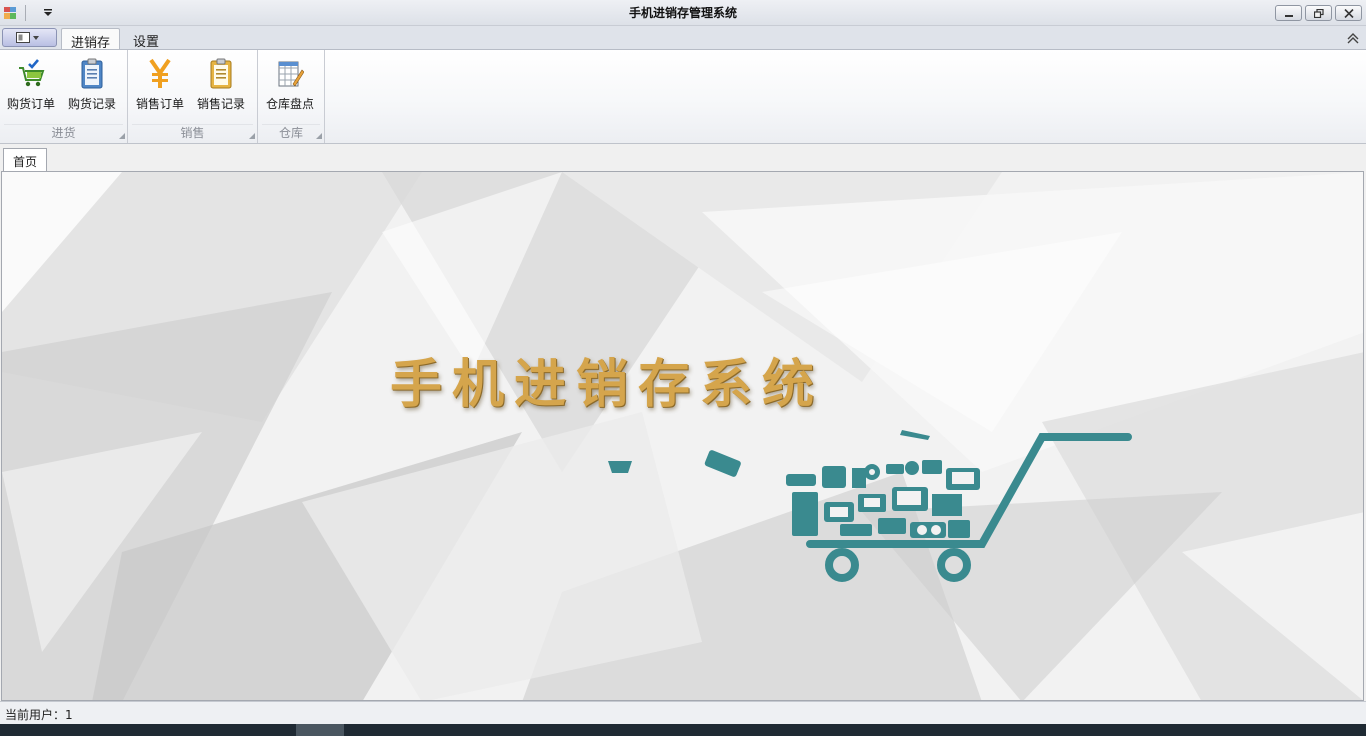 The height and width of the screenshot is (736, 1366). I want to click on ribbon-group-sales: 销售订单 销售记录 销售, so click(193, 96).